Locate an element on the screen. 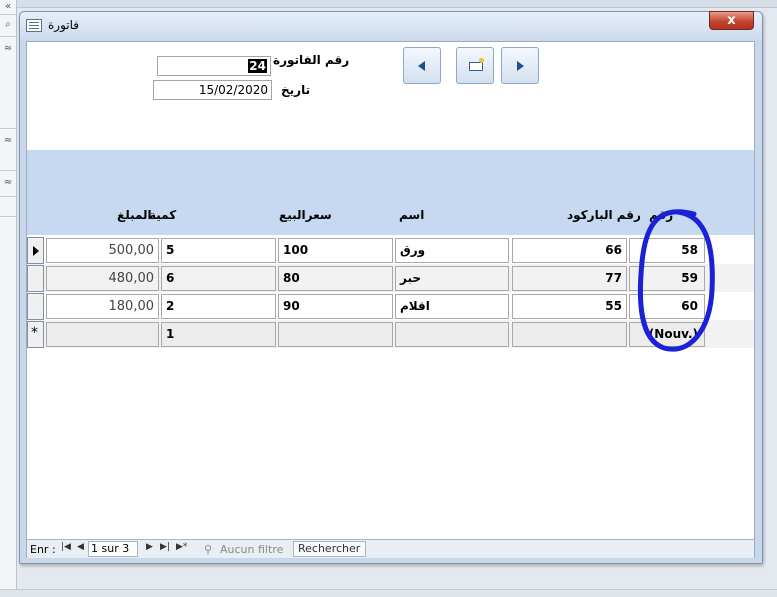 This screenshot has width=777, height=597. name-cell is located at coordinates (452, 334).